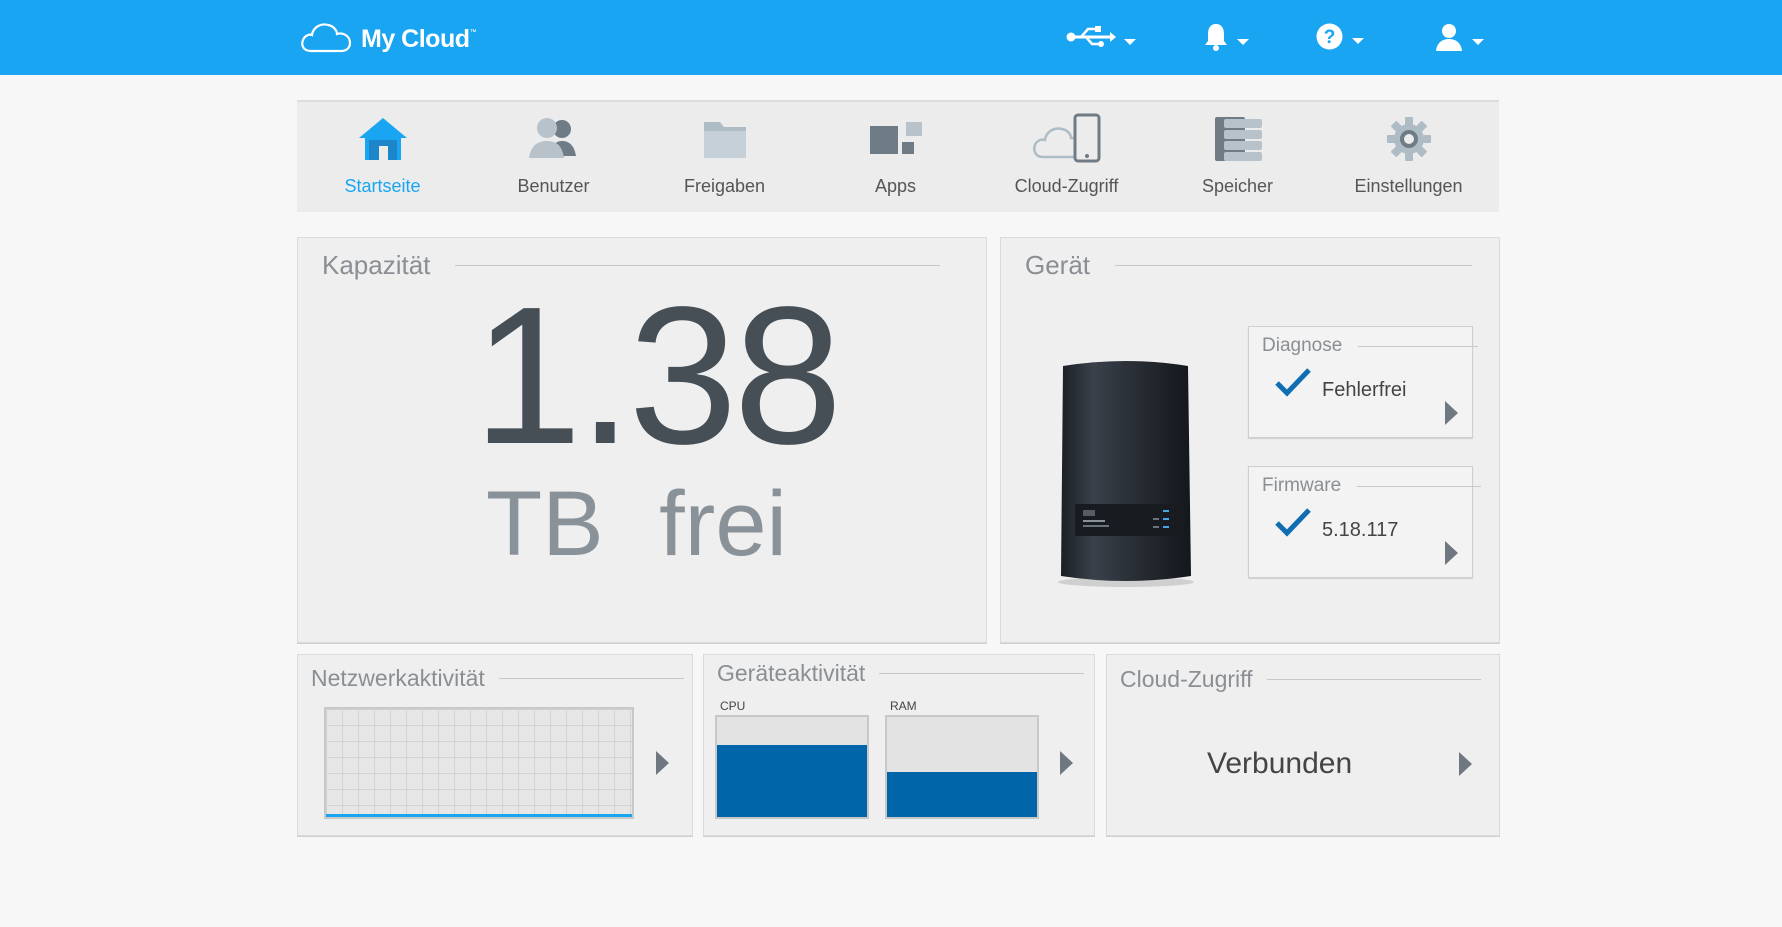 The image size is (1782, 927). Describe the element at coordinates (724, 186) in the screenshot. I see `nav-label: Freigaben` at that location.